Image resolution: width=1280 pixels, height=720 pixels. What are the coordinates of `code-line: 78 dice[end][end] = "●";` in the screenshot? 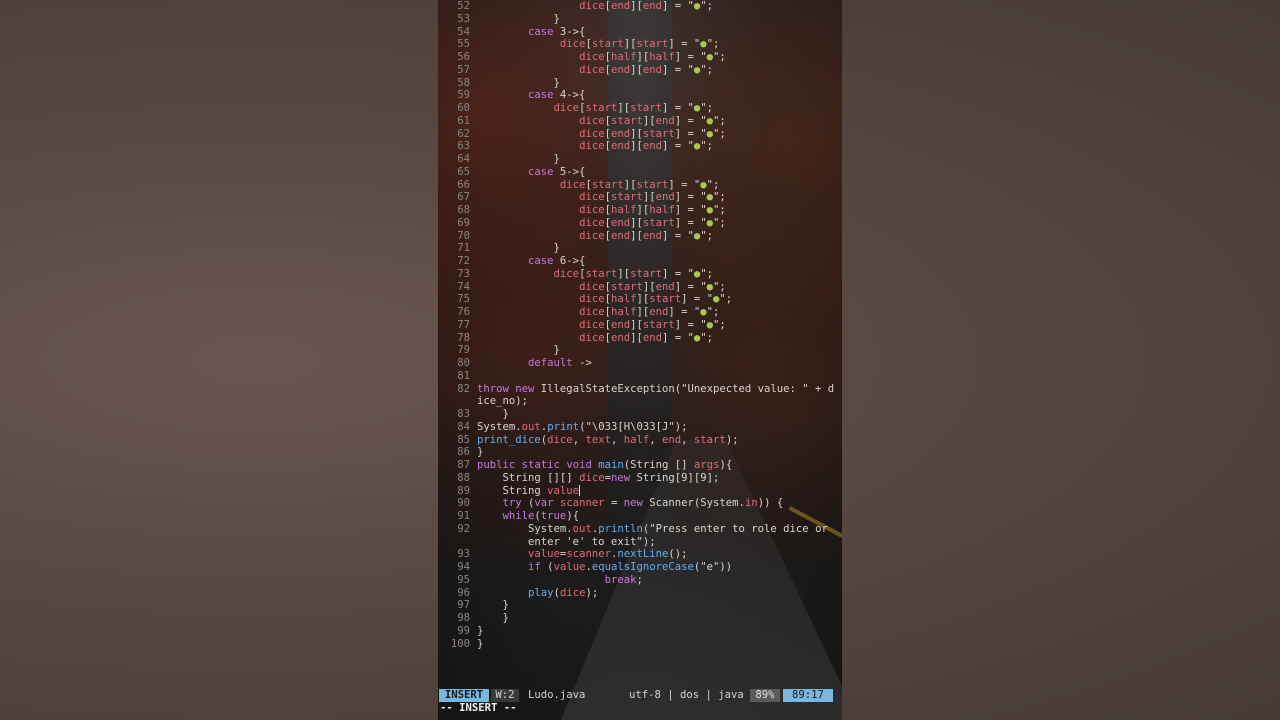 It's located at (640, 338).